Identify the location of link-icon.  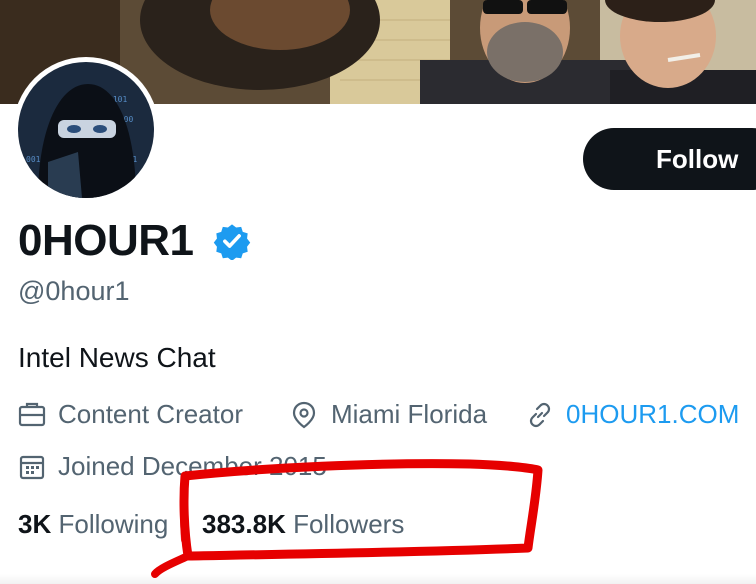
(540, 415).